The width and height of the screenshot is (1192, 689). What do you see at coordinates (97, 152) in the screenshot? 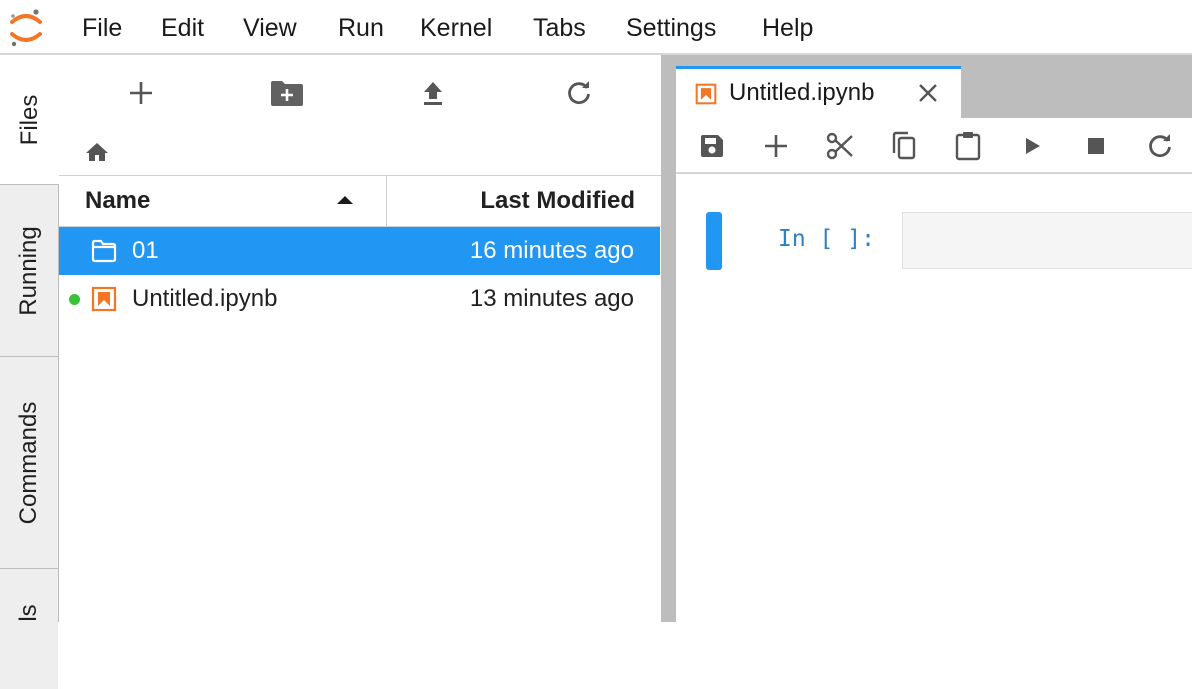
I see `breadcrumb-home-icon` at bounding box center [97, 152].